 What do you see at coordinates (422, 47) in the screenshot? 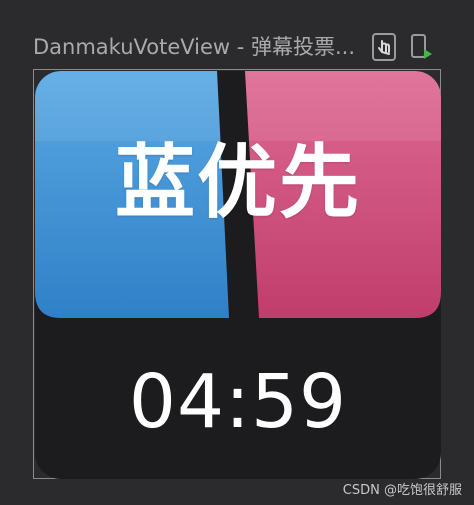
I see `device-run-icon` at bounding box center [422, 47].